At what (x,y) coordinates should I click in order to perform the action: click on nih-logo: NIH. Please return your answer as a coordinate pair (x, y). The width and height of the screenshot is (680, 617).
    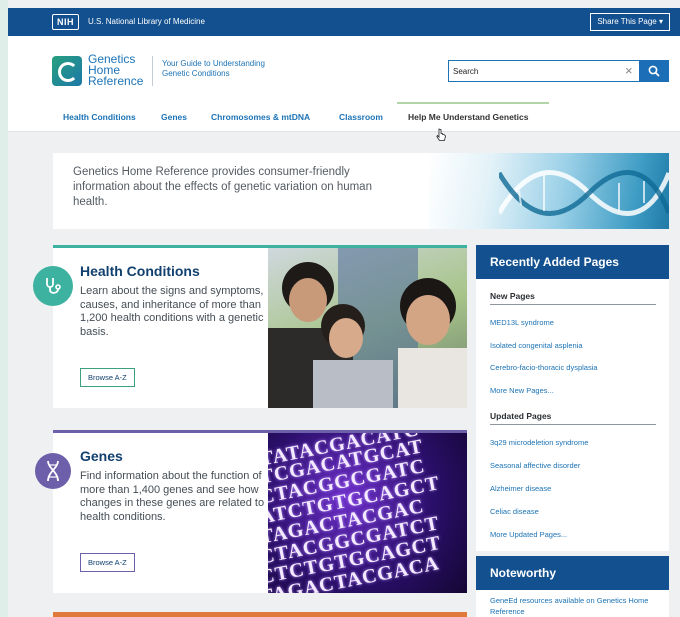
    Looking at the image, I should click on (65, 22).